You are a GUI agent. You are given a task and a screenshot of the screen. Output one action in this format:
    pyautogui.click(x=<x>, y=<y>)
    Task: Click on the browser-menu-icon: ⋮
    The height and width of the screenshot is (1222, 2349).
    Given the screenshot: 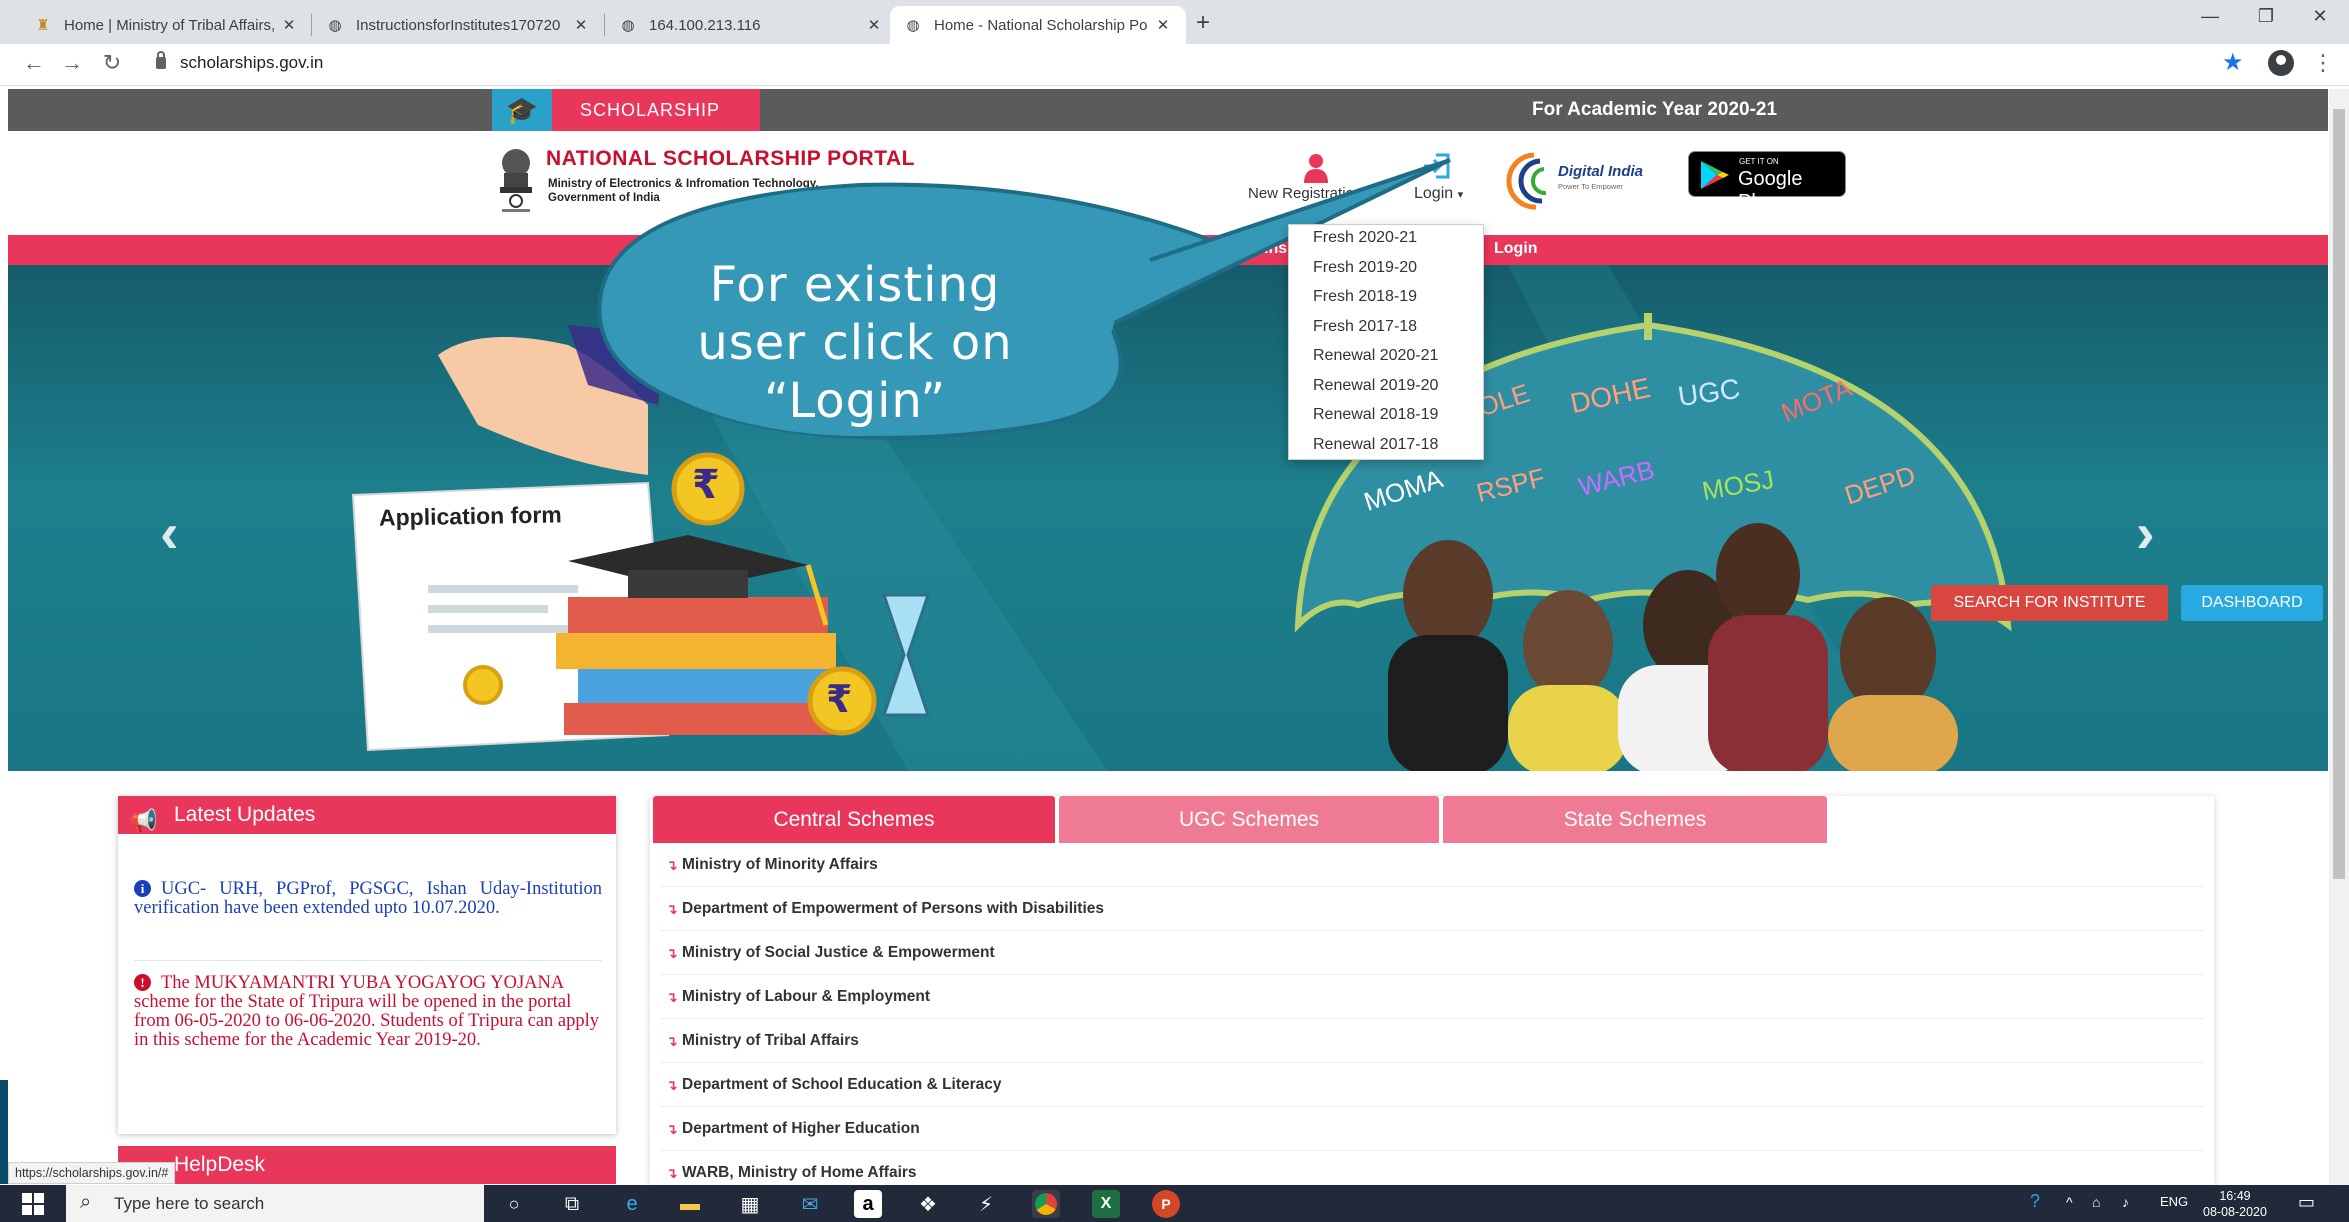 What is the action you would take?
    pyautogui.click(x=2323, y=63)
    